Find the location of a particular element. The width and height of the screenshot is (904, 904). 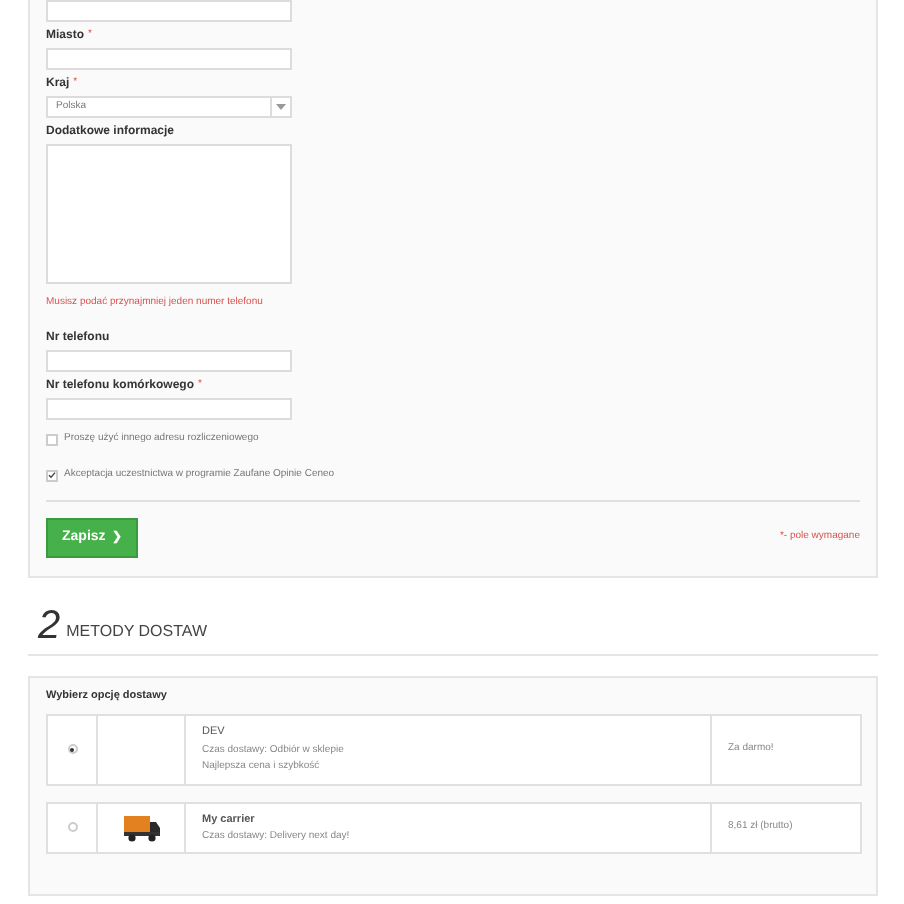

truck-icon is located at coordinates (141, 827).